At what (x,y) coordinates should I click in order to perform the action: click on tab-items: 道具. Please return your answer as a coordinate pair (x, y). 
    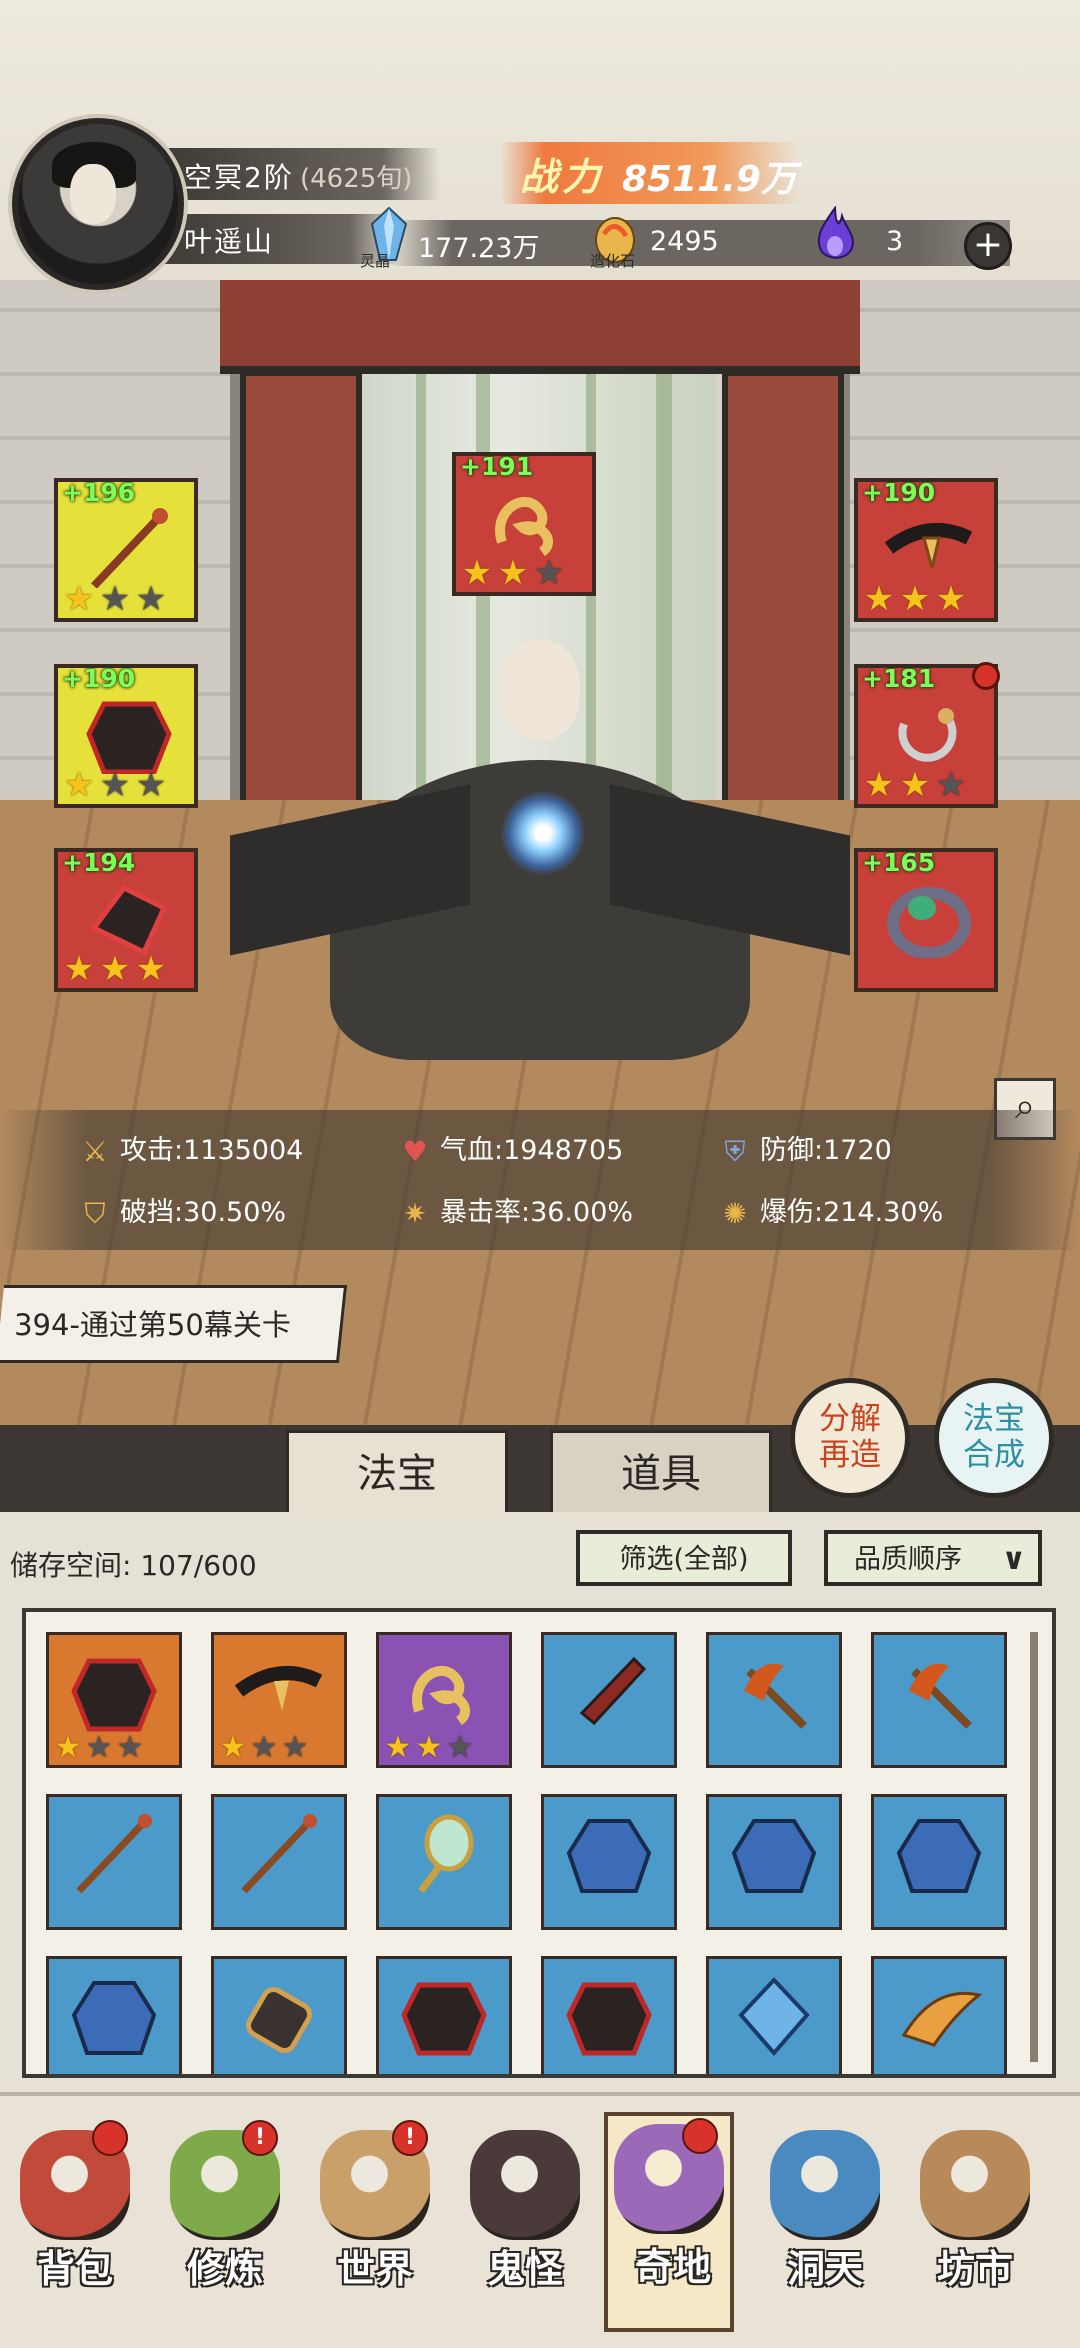
    Looking at the image, I should click on (661, 1472).